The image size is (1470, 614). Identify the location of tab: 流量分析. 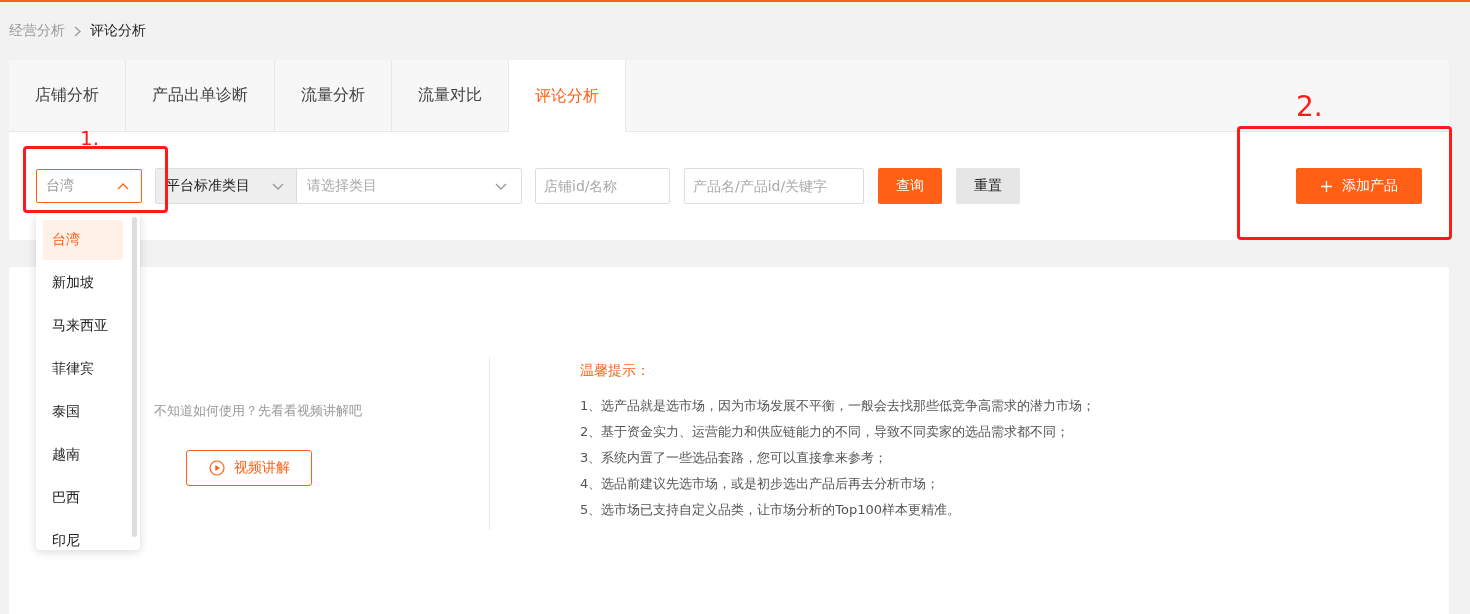
(333, 95).